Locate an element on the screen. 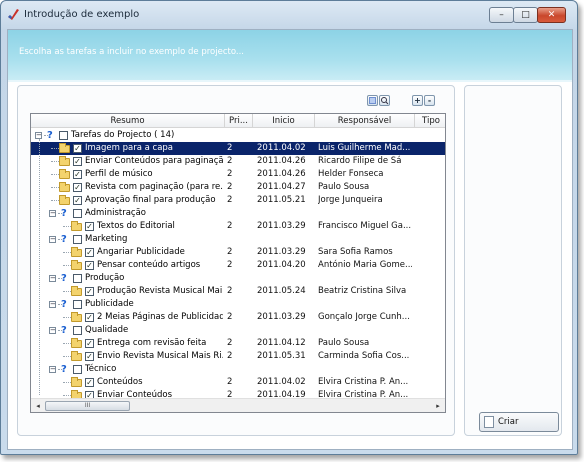  minimize-button: – is located at coordinates (501, 15).